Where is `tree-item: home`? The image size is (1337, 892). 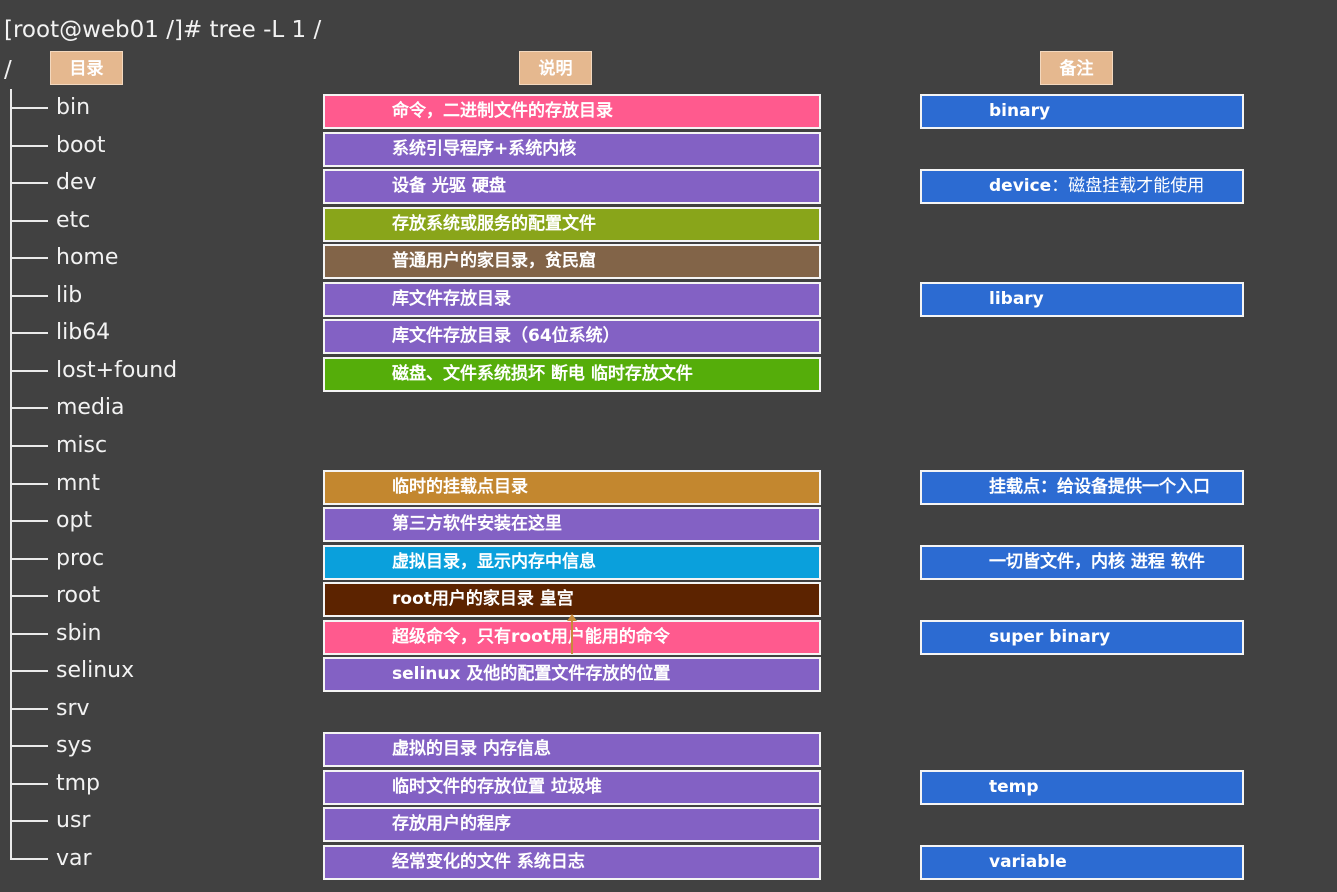 tree-item: home is located at coordinates (62, 258).